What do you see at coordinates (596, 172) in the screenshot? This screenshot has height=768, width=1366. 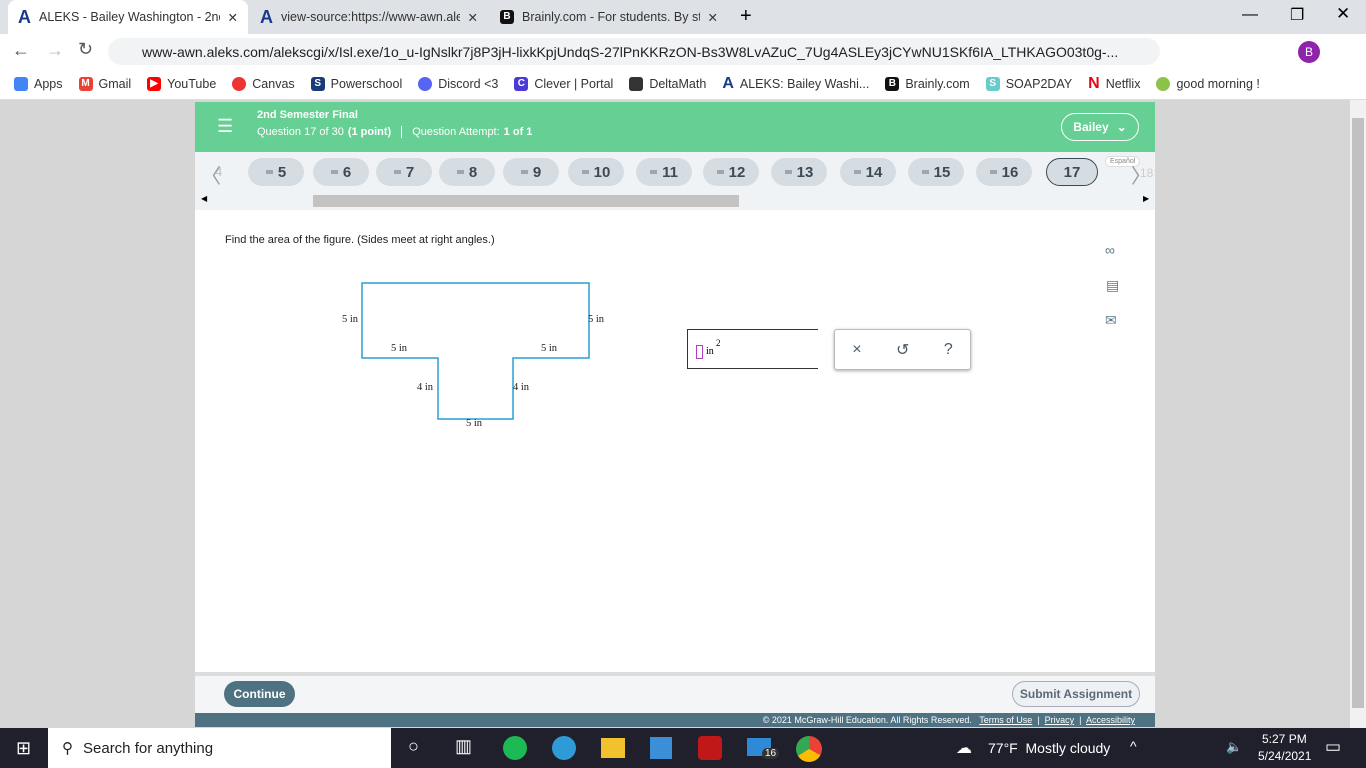 I see `question-button-10: 10` at bounding box center [596, 172].